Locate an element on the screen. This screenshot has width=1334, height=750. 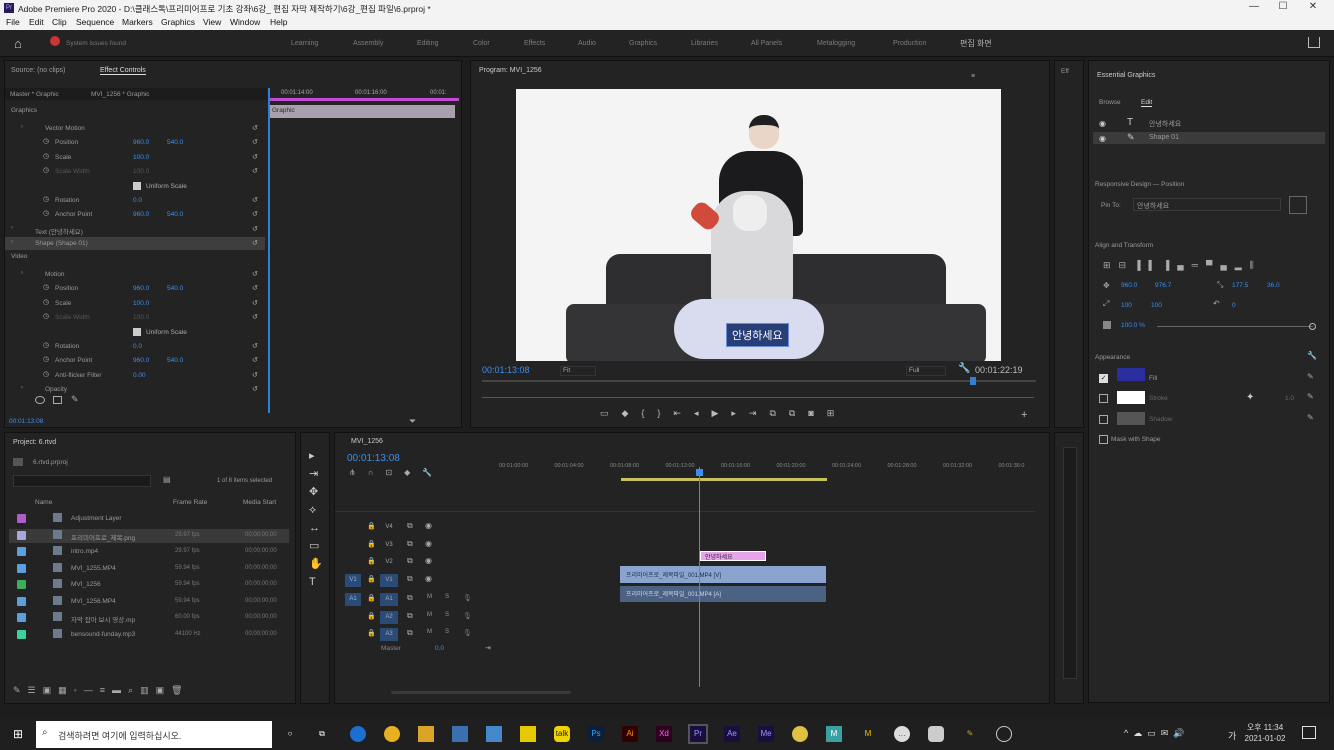
label-color-swatch is located at coordinates (21, 568).